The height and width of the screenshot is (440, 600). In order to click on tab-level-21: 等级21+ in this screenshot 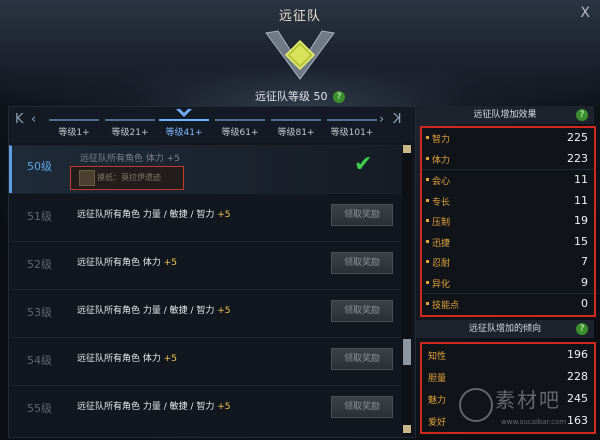, I will do `click(130, 131)`.